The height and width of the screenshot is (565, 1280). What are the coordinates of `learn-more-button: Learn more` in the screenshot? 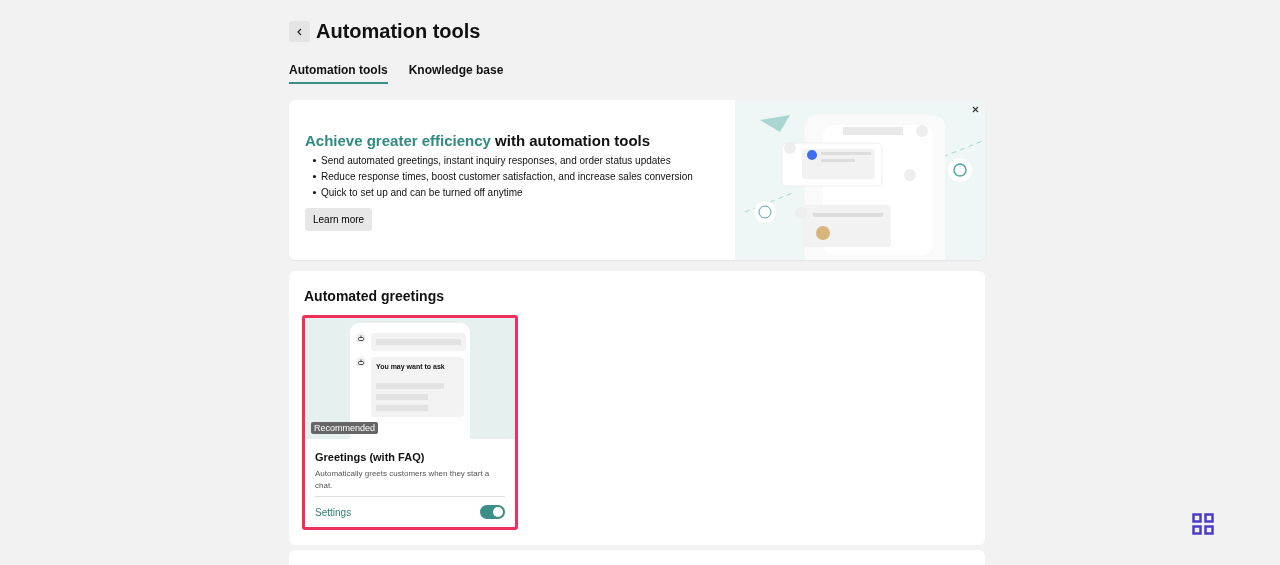 It's located at (339, 219).